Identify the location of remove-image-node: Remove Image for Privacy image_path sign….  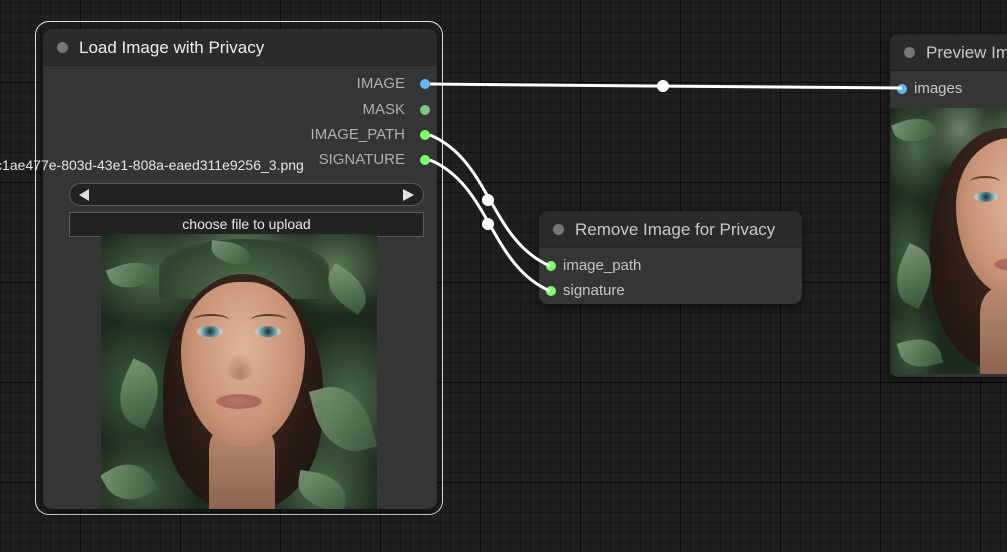
(670, 257).